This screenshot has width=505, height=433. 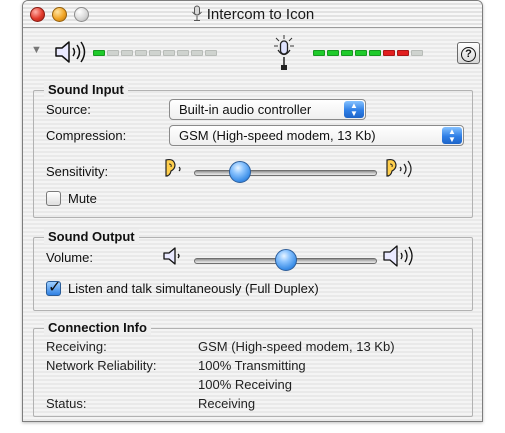 What do you see at coordinates (240, 172) in the screenshot?
I see `sensitivity-slider-thumb` at bounding box center [240, 172].